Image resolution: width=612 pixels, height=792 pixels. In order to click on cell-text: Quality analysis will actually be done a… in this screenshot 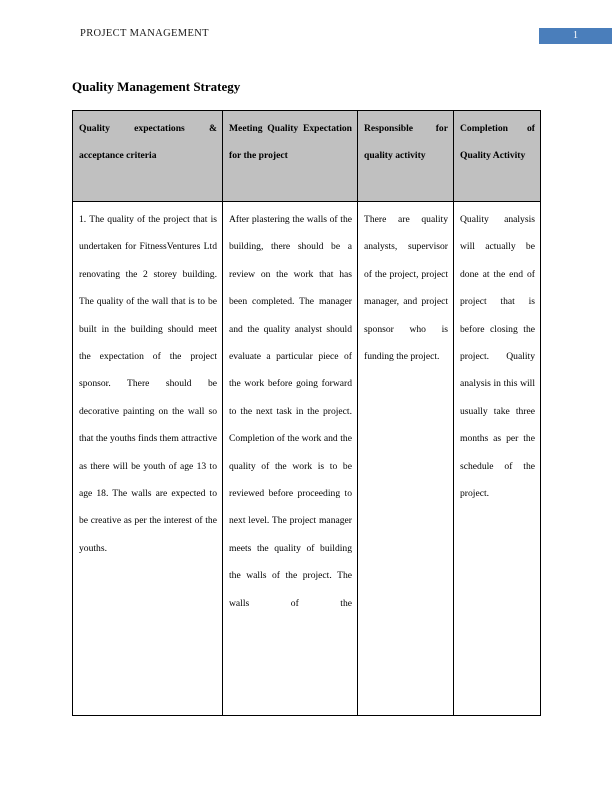, I will do `click(497, 357)`.